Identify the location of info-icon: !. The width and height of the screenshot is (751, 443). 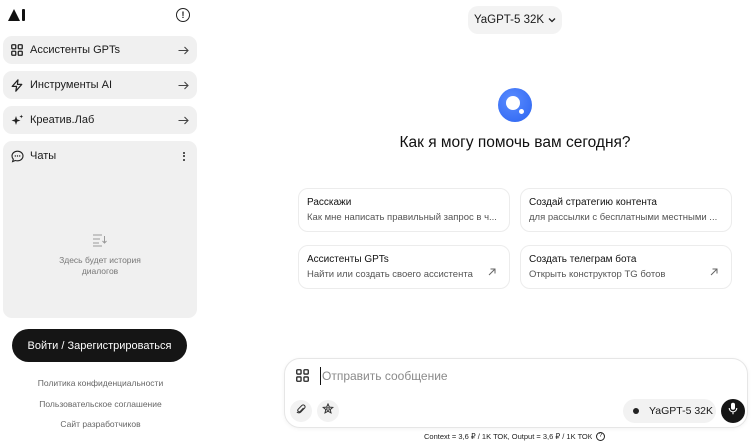
(183, 15).